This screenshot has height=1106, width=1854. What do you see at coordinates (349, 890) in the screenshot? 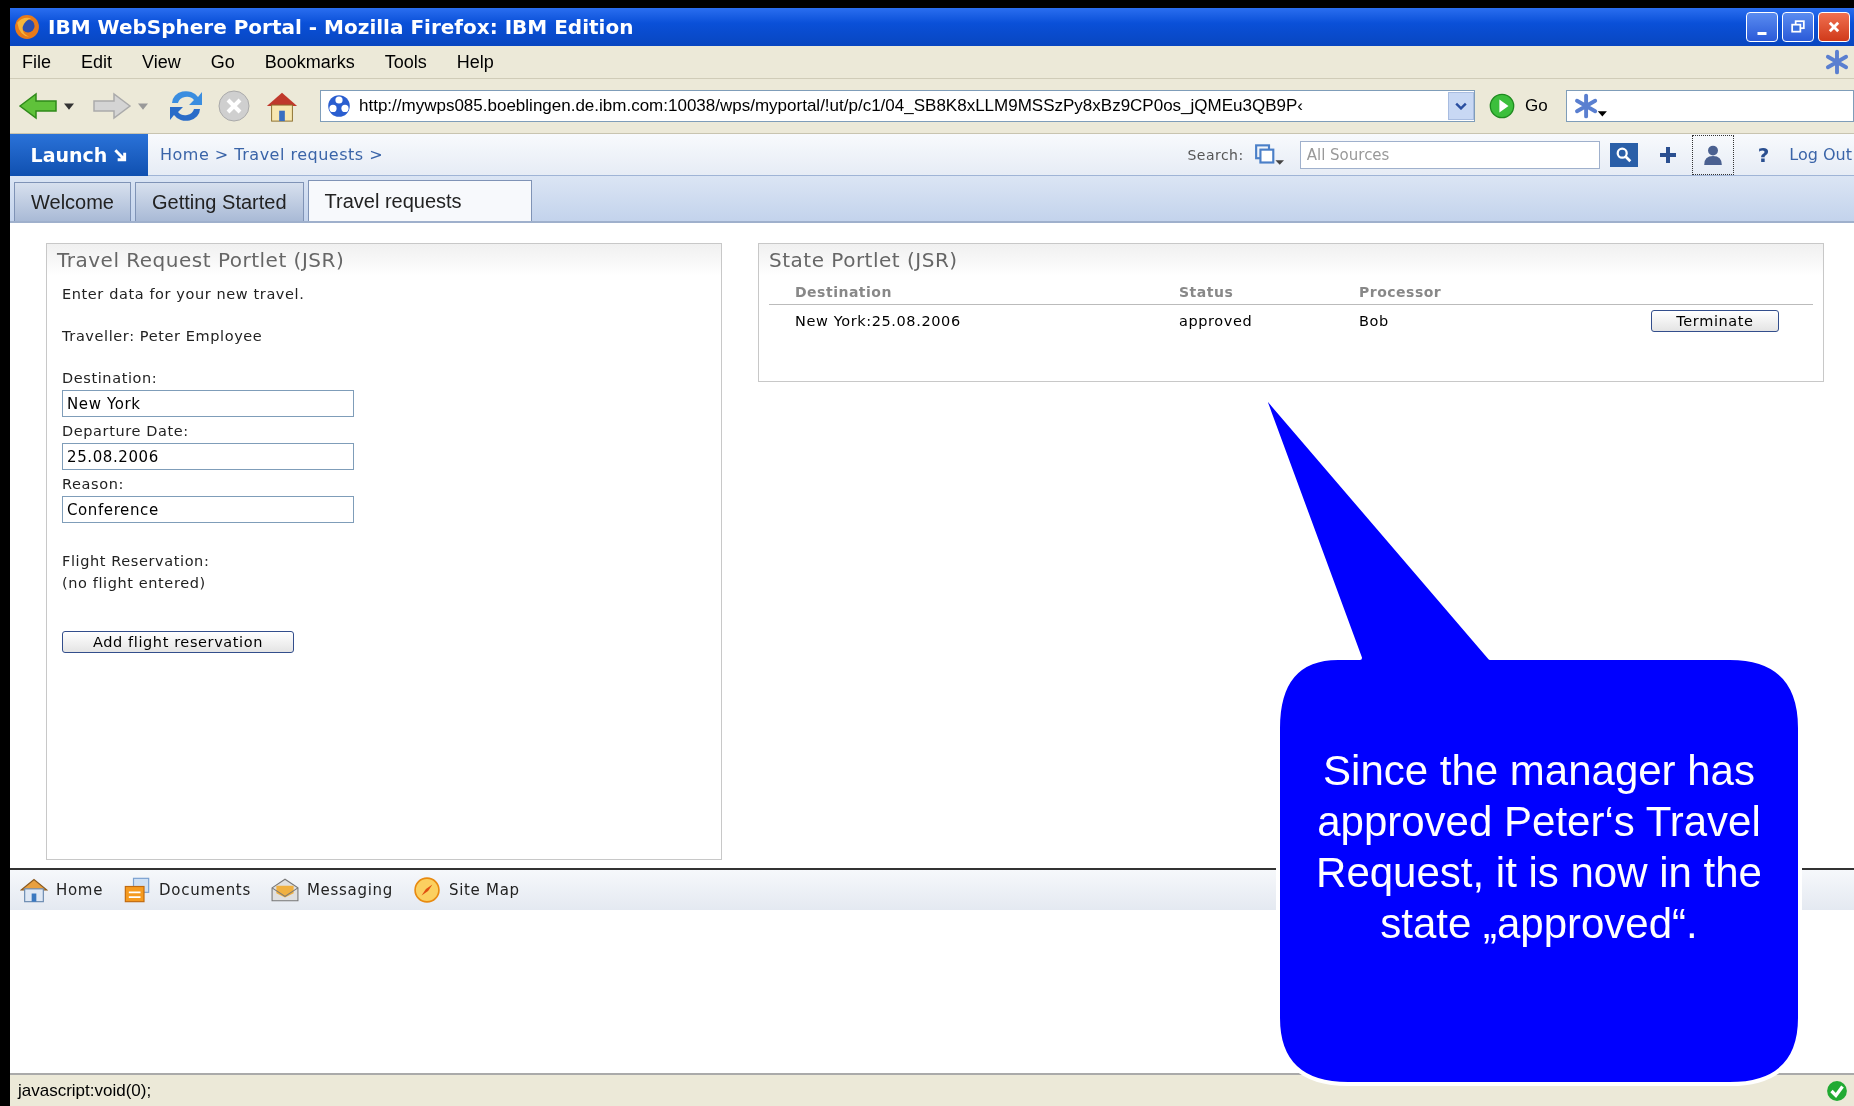
I see `footer-link: Messaging` at bounding box center [349, 890].